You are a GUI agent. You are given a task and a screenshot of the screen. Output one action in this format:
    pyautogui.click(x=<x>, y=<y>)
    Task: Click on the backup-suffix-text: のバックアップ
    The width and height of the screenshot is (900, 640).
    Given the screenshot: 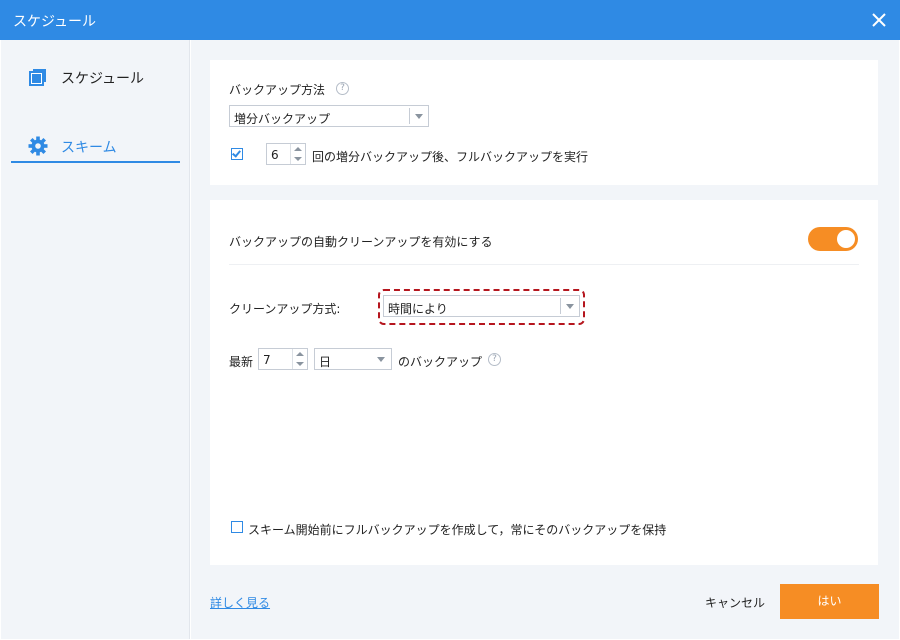 What is the action you would take?
    pyautogui.click(x=440, y=362)
    